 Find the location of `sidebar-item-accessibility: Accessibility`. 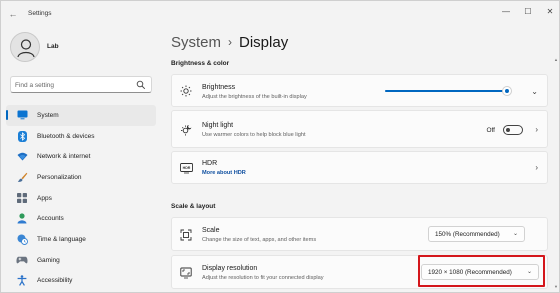

sidebar-item-accessibility: Accessibility is located at coordinates (81, 281).